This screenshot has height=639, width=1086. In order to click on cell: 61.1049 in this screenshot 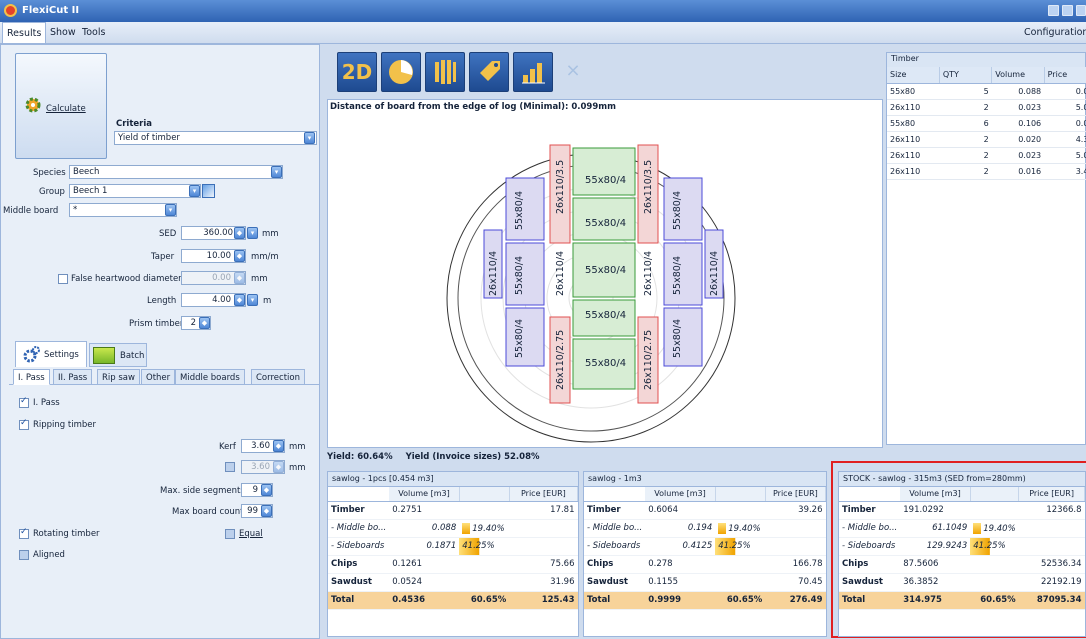, I will do `click(935, 528)`.